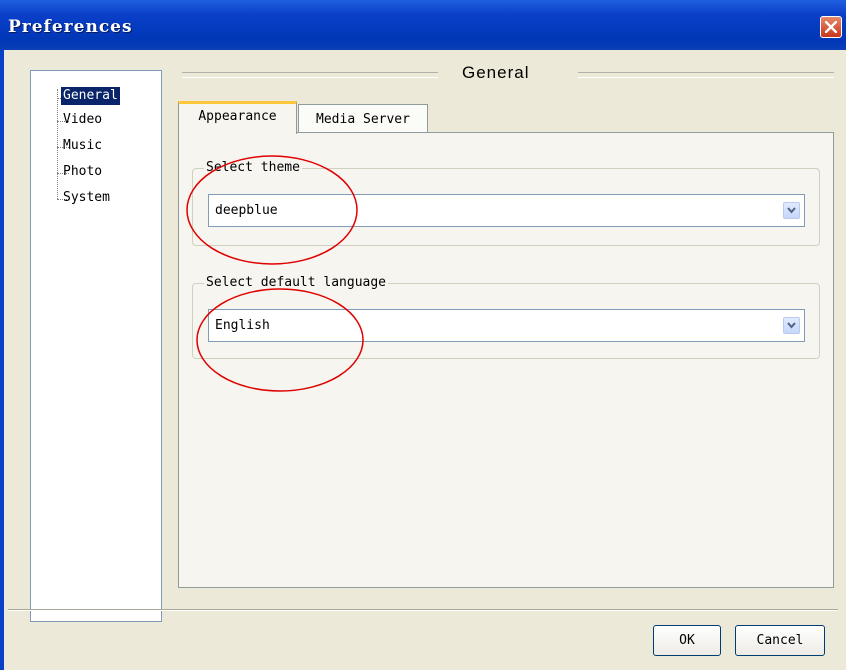  Describe the element at coordinates (706, 75) in the screenshot. I see `header-rule-right` at that location.